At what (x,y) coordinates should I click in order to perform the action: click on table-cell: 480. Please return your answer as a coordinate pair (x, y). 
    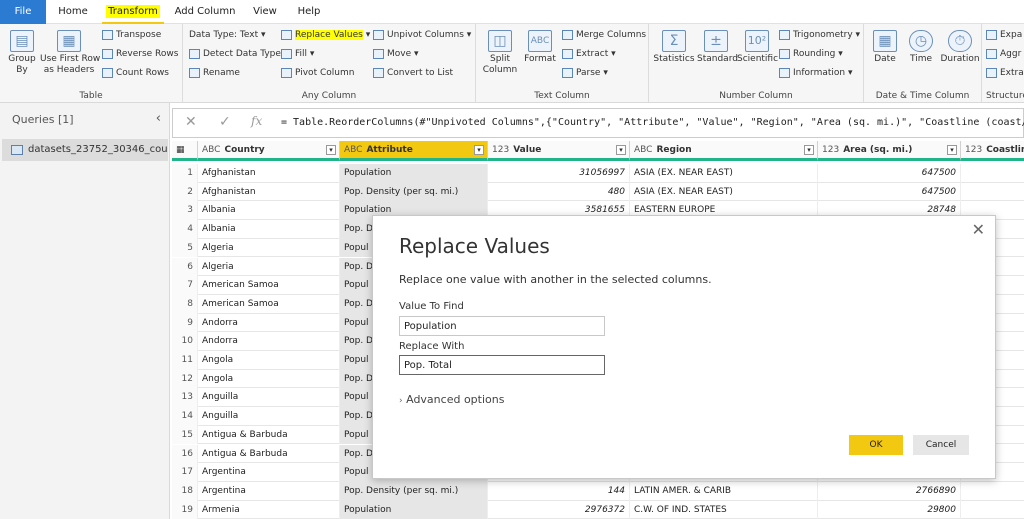
    Looking at the image, I should click on (559, 192).